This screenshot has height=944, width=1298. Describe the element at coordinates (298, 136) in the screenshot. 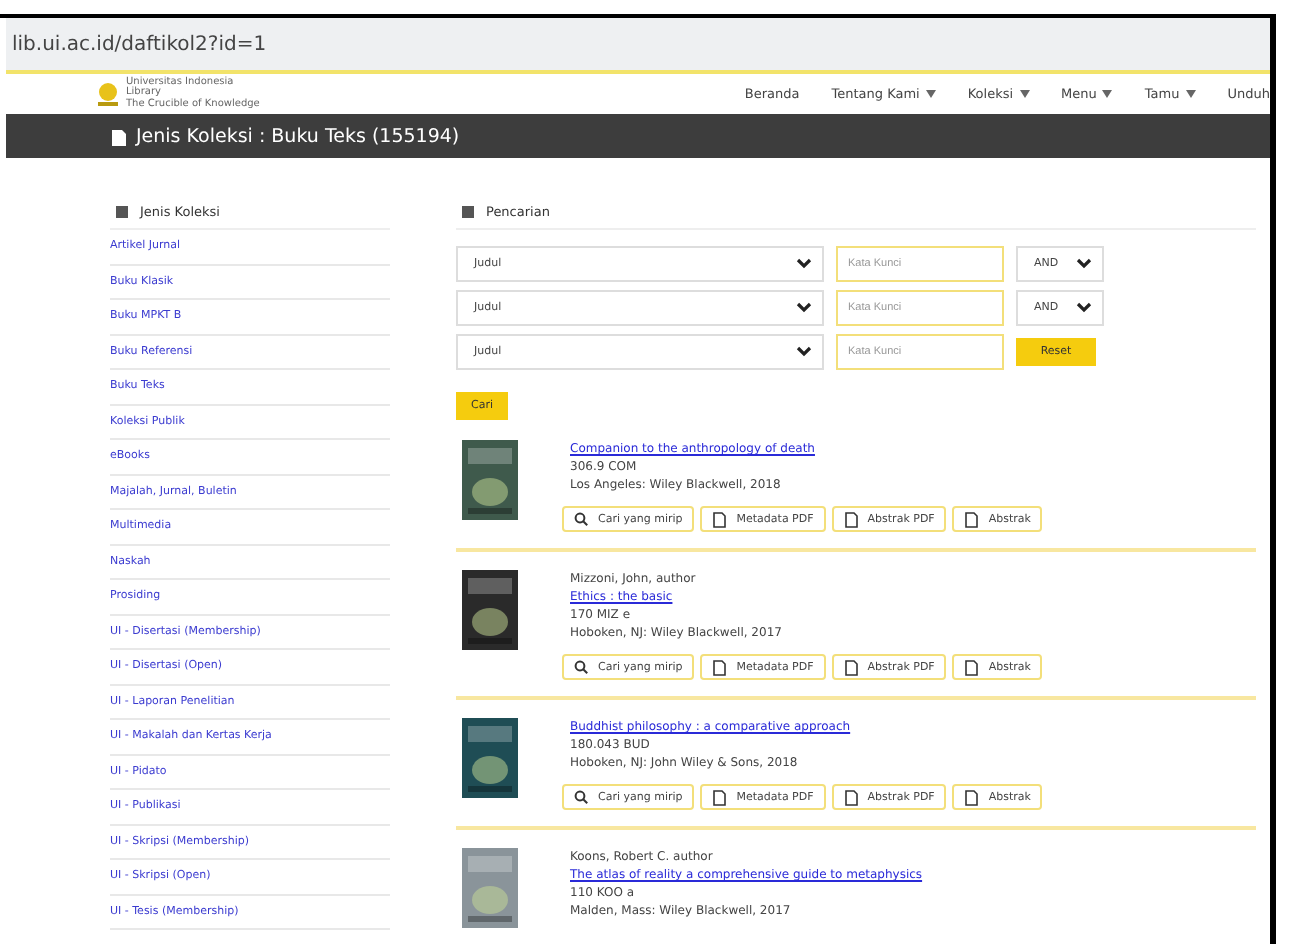

I see `page-title: Jenis Koleksi : Buku Teks (155194)` at that location.